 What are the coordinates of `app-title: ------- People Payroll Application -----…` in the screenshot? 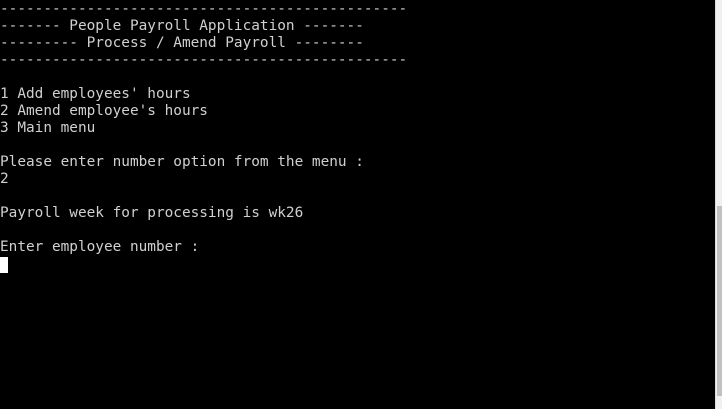 It's located at (182, 26).